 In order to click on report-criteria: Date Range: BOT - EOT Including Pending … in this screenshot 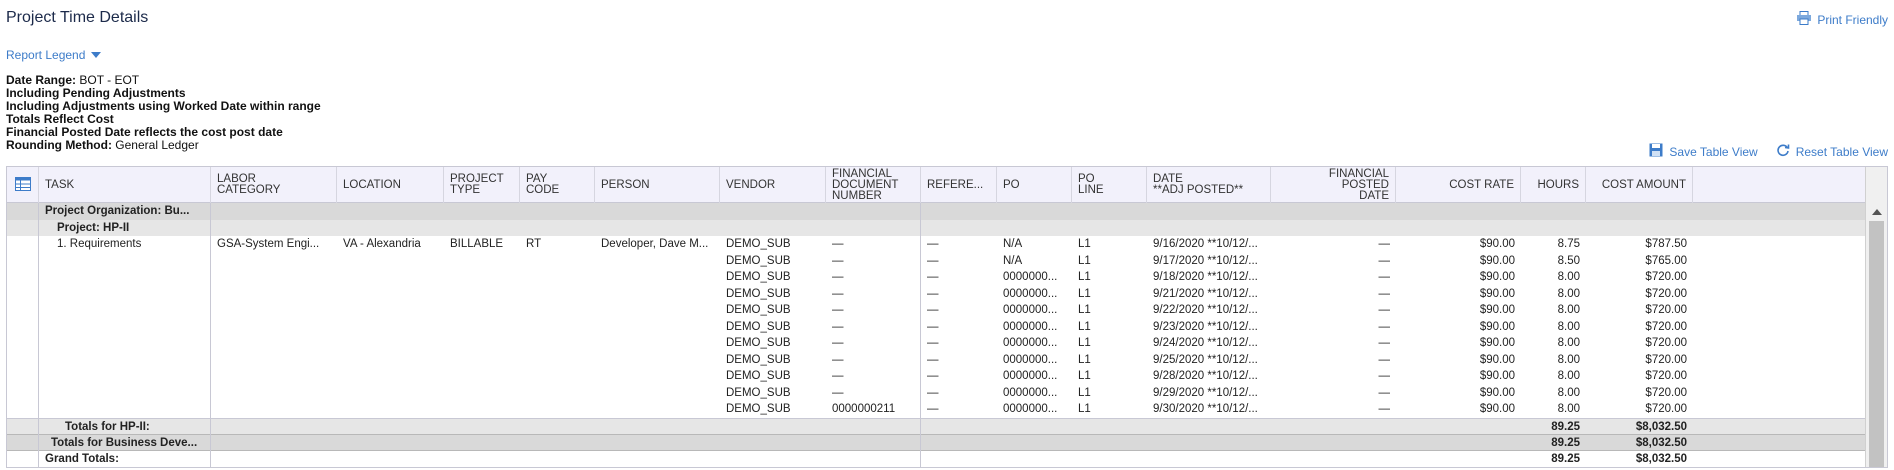, I will do `click(163, 113)`.